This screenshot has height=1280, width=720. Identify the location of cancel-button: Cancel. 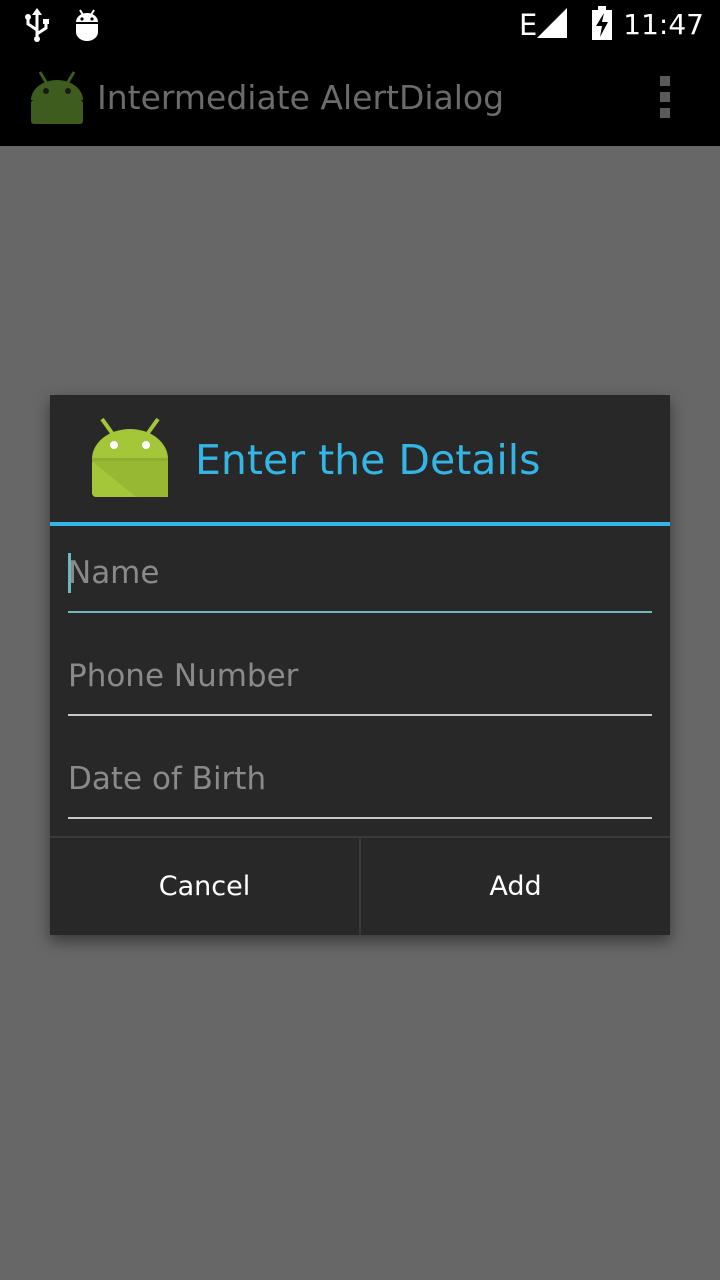
(204, 886).